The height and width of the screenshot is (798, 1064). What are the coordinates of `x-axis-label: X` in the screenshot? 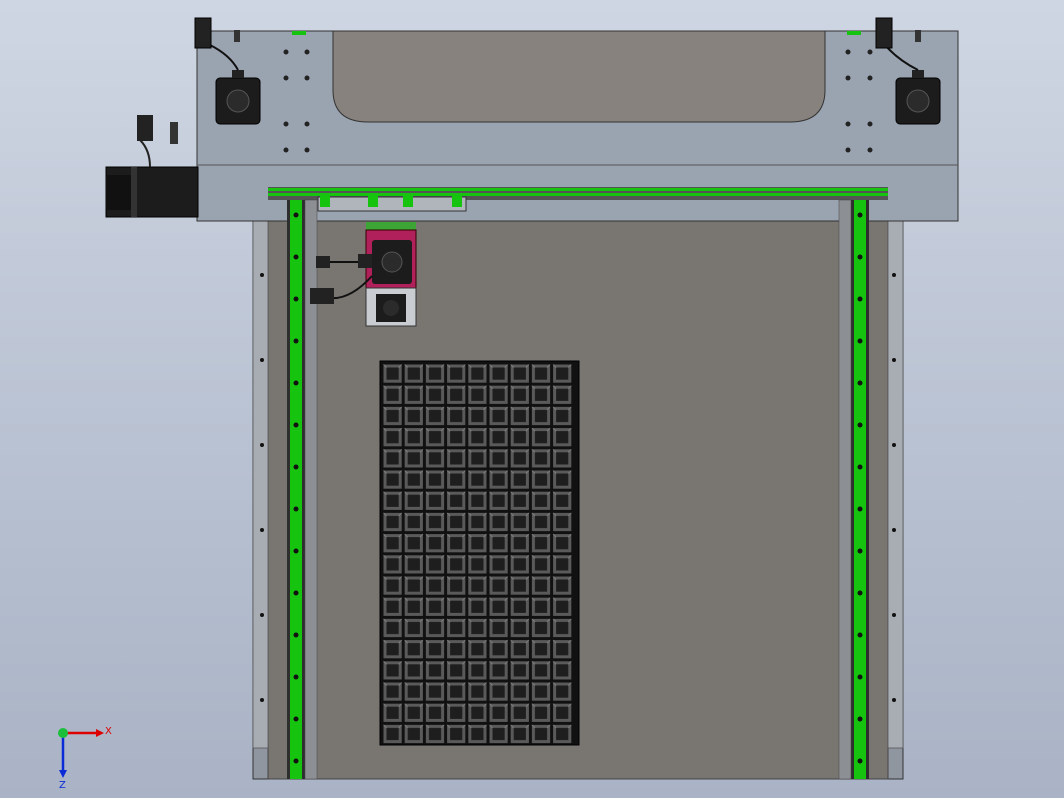 It's located at (108, 731).